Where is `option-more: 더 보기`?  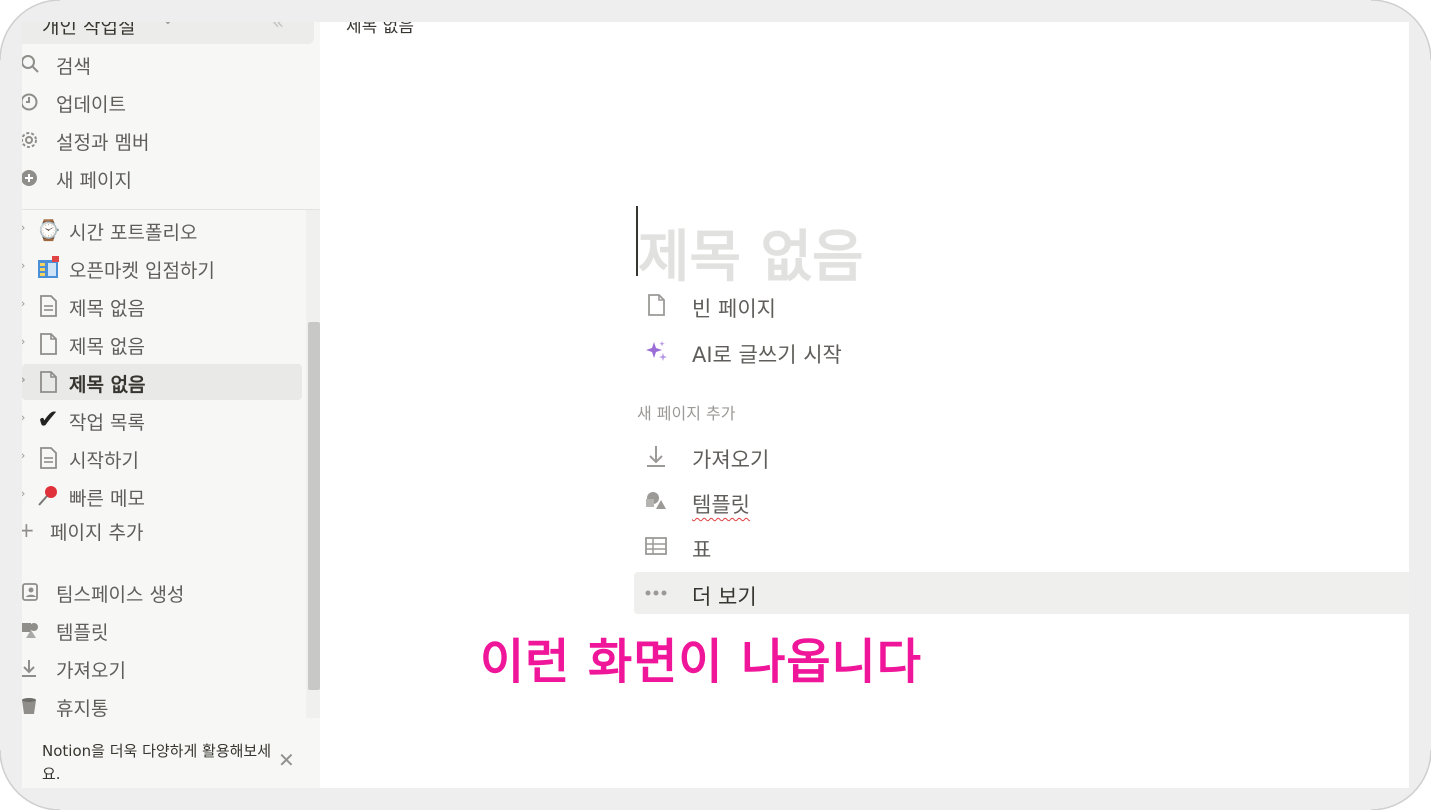 option-more: 더 보기 is located at coordinates (1021, 593).